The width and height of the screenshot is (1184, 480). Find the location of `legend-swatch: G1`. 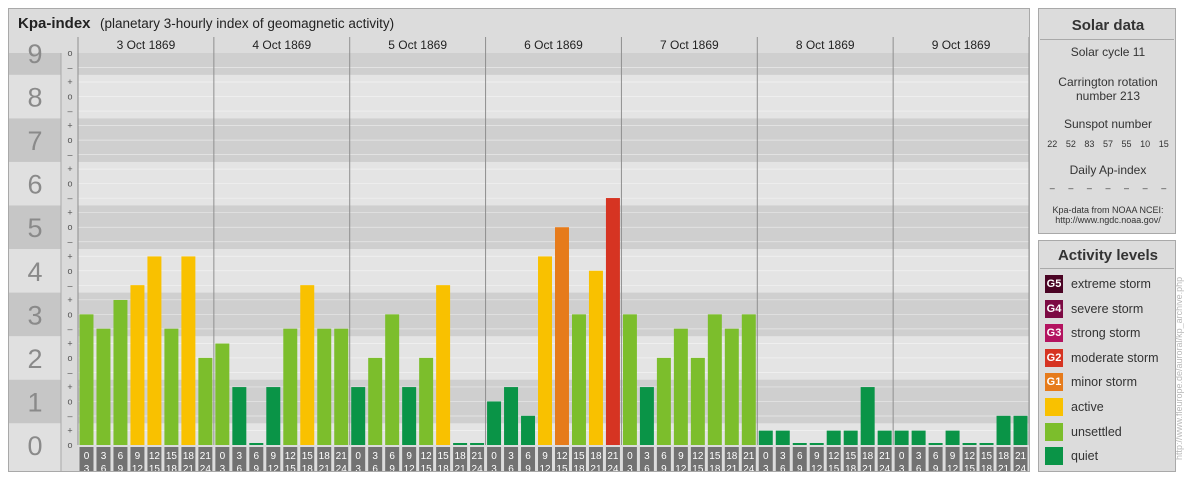

legend-swatch: G1 is located at coordinates (1054, 382).